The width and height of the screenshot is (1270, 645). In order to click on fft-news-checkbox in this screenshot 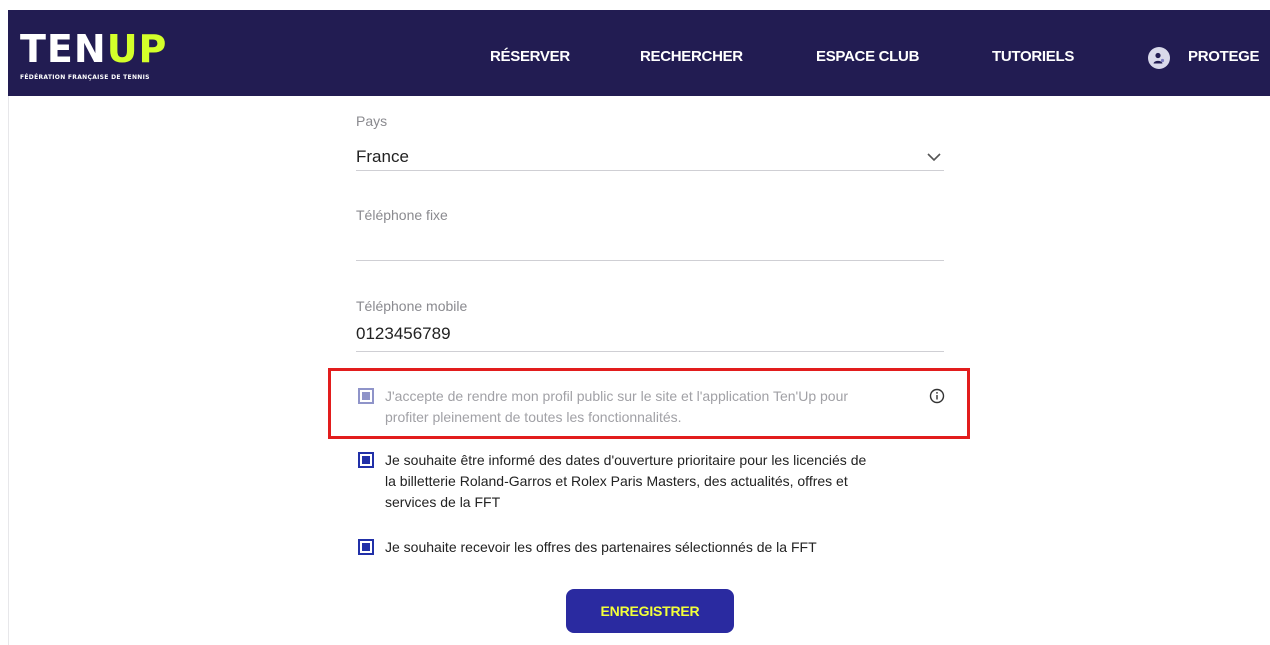, I will do `click(366, 460)`.